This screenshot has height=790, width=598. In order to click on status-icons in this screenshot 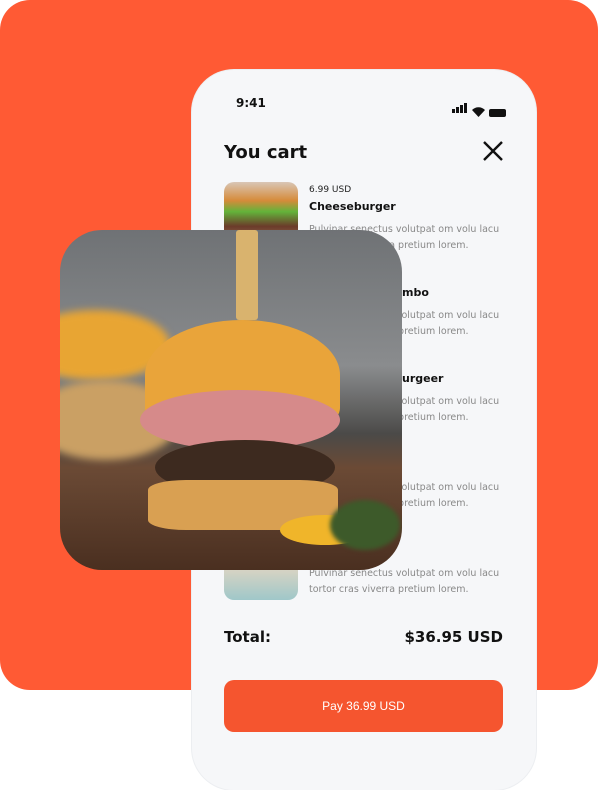, I will do `click(479, 107)`.